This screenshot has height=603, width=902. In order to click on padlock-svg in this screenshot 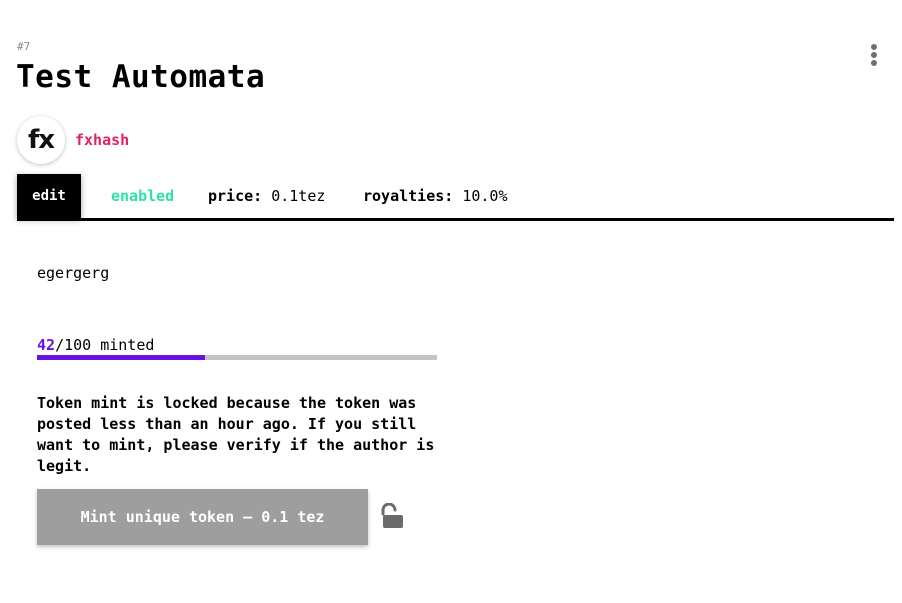, I will do `click(392, 515)`.